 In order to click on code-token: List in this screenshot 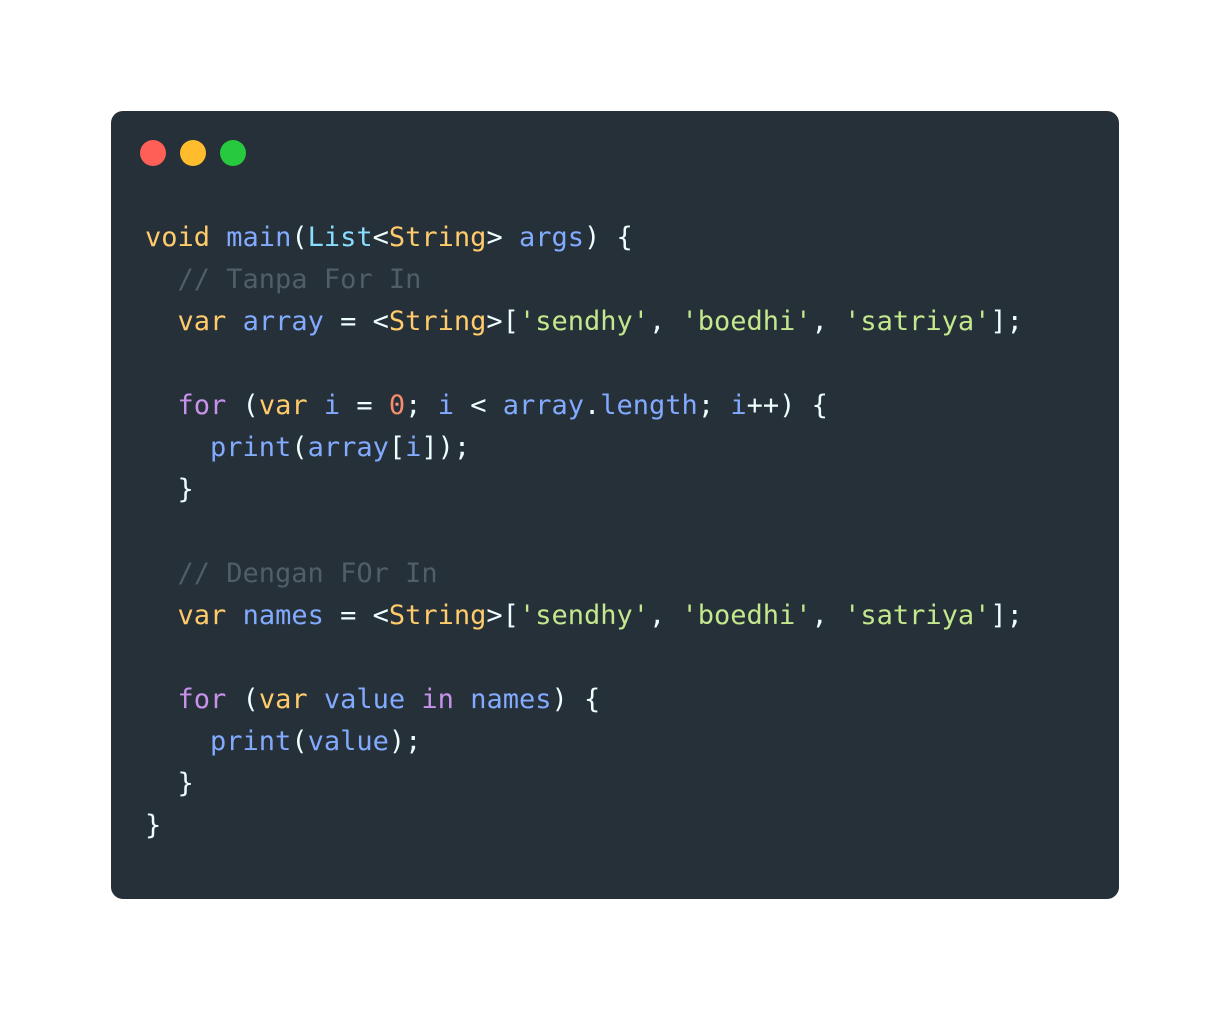, I will do `click(340, 237)`.